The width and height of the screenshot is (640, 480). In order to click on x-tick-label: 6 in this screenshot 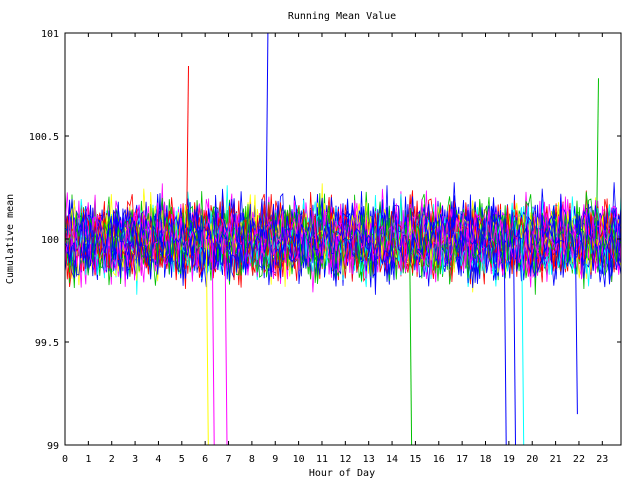, I will do `click(205, 459)`.